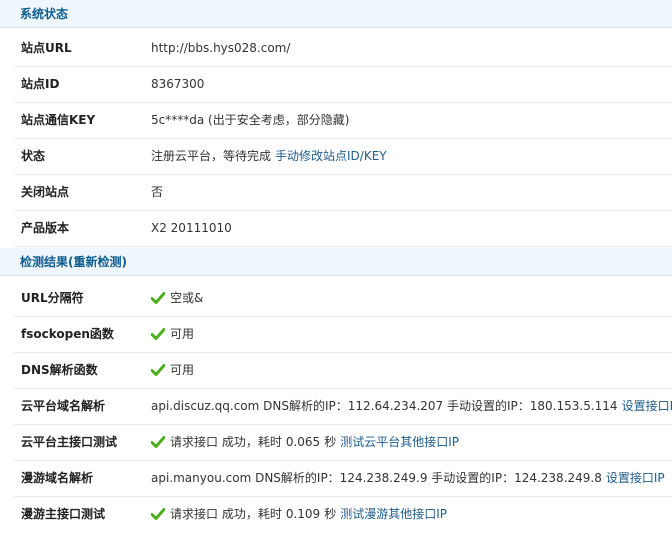 This screenshot has width=672, height=533. I want to click on dns-function-value: 可用, so click(182, 370).